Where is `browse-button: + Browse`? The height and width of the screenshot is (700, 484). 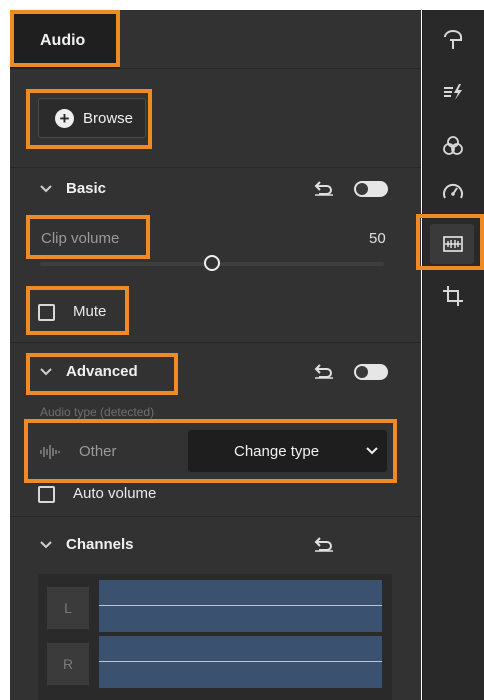
browse-button: + Browse is located at coordinates (92, 118).